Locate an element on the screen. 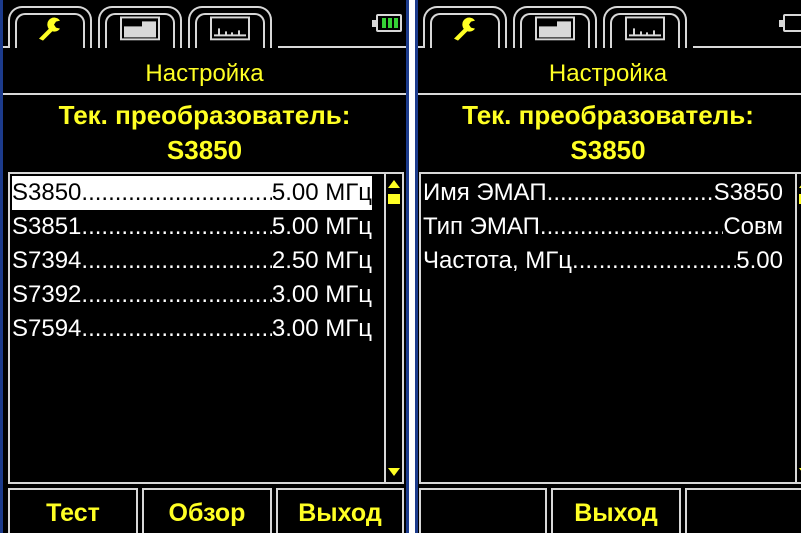  item-name: S7594 is located at coordinates (47, 328).